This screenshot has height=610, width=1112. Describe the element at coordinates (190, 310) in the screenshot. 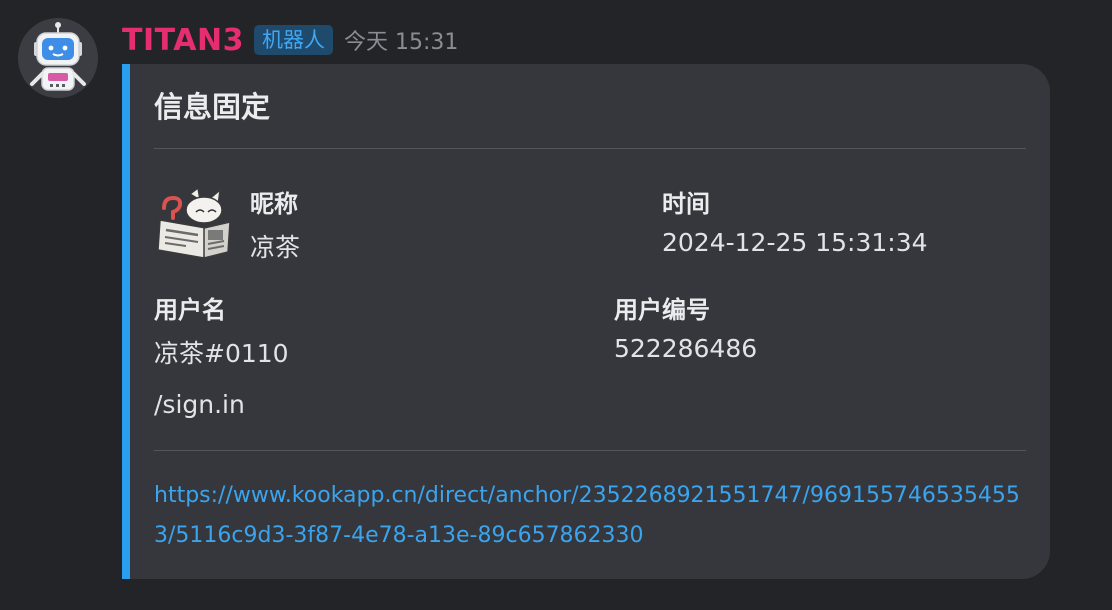

I see `username-label: 用户名` at that location.